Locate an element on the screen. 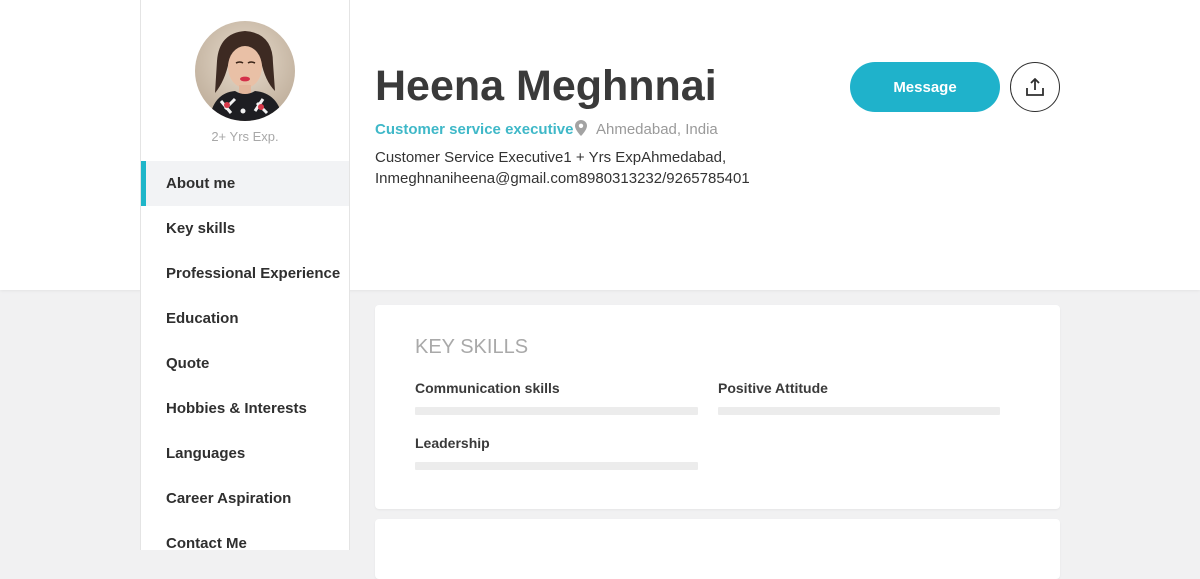  sidebar-item-quote: Quote is located at coordinates (245, 363).